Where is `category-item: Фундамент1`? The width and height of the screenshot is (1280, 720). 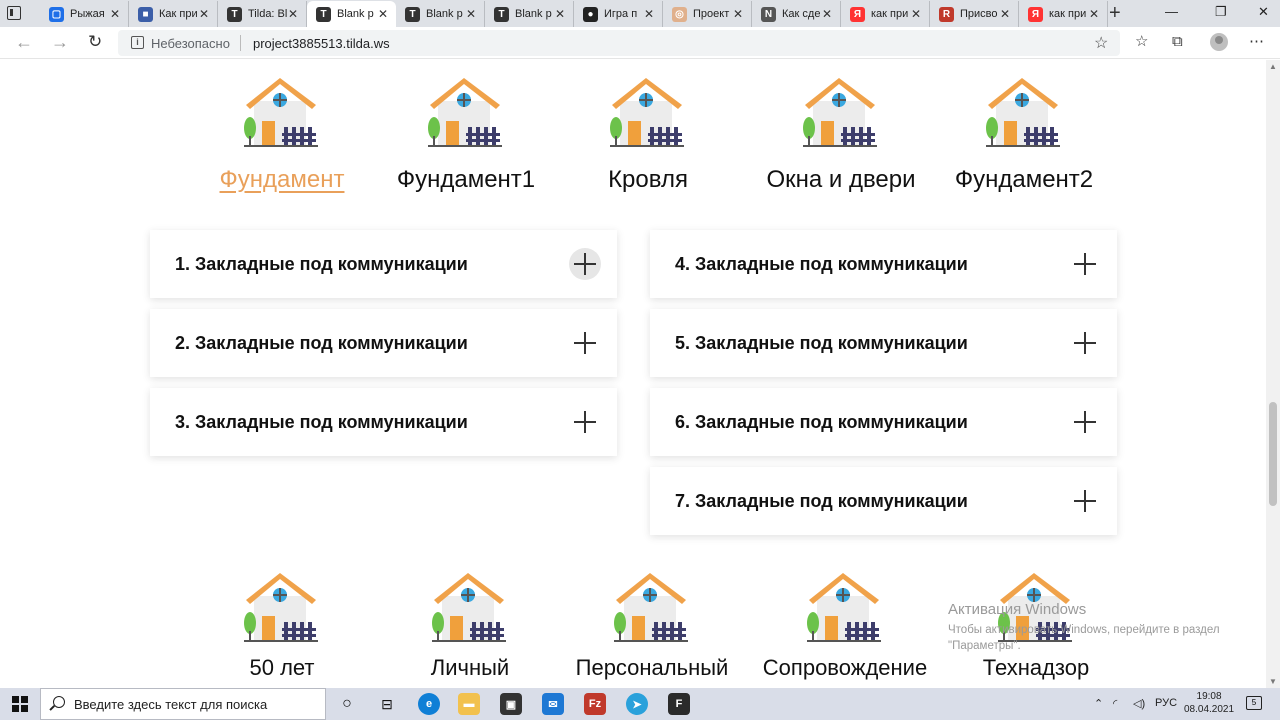
category-item: Фундамент1 is located at coordinates (466, 133).